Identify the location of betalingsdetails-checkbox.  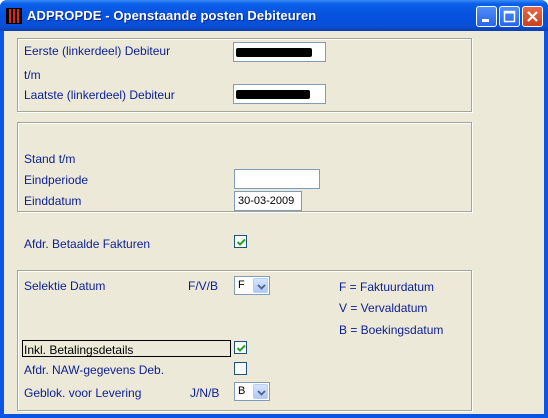
(240, 347).